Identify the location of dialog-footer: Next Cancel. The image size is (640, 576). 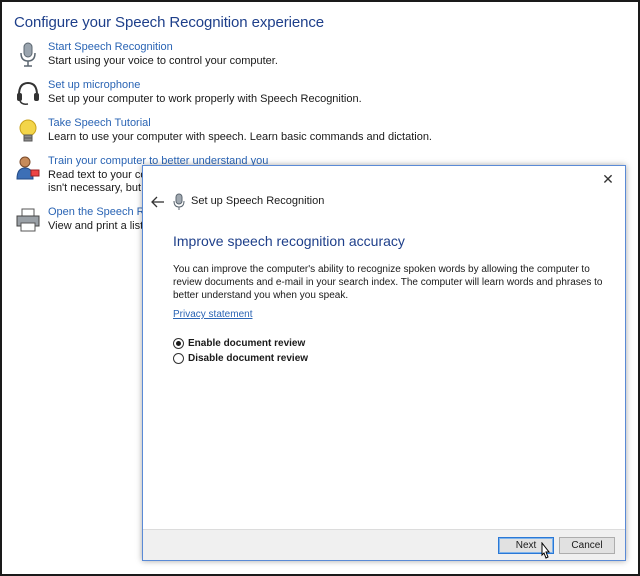
(384, 544).